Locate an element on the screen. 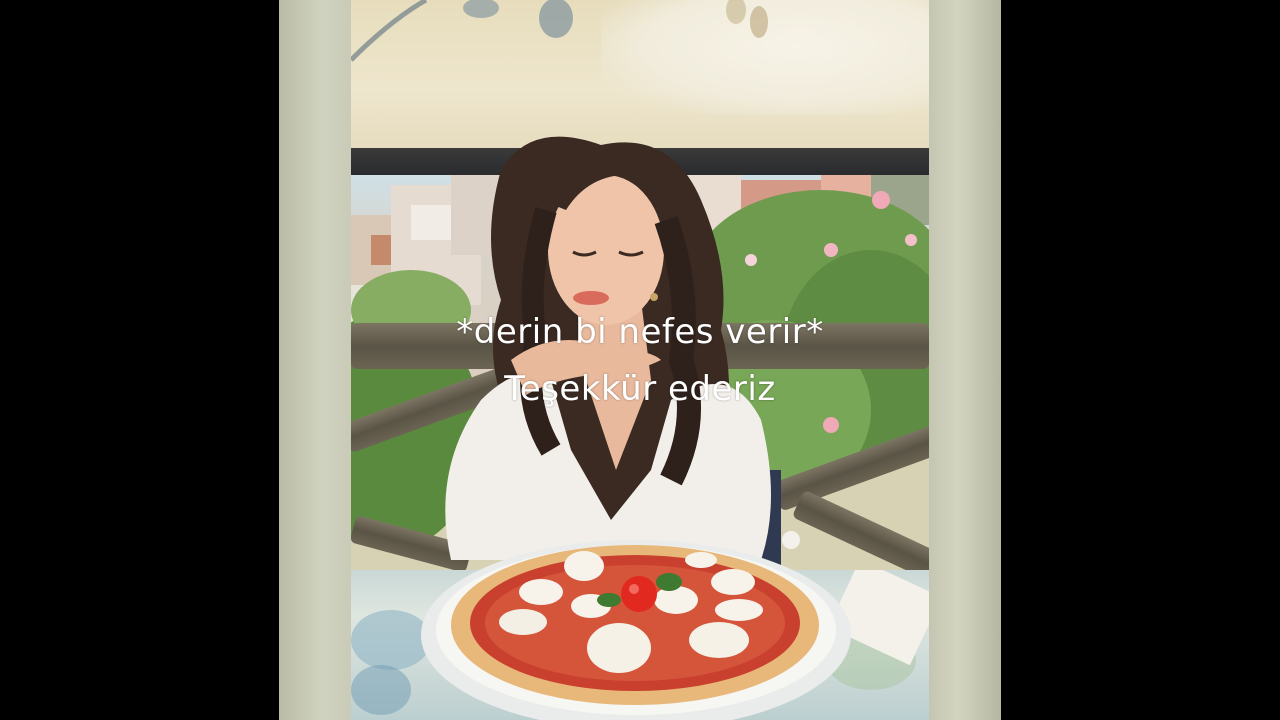  pizza is located at coordinates (636, 630).